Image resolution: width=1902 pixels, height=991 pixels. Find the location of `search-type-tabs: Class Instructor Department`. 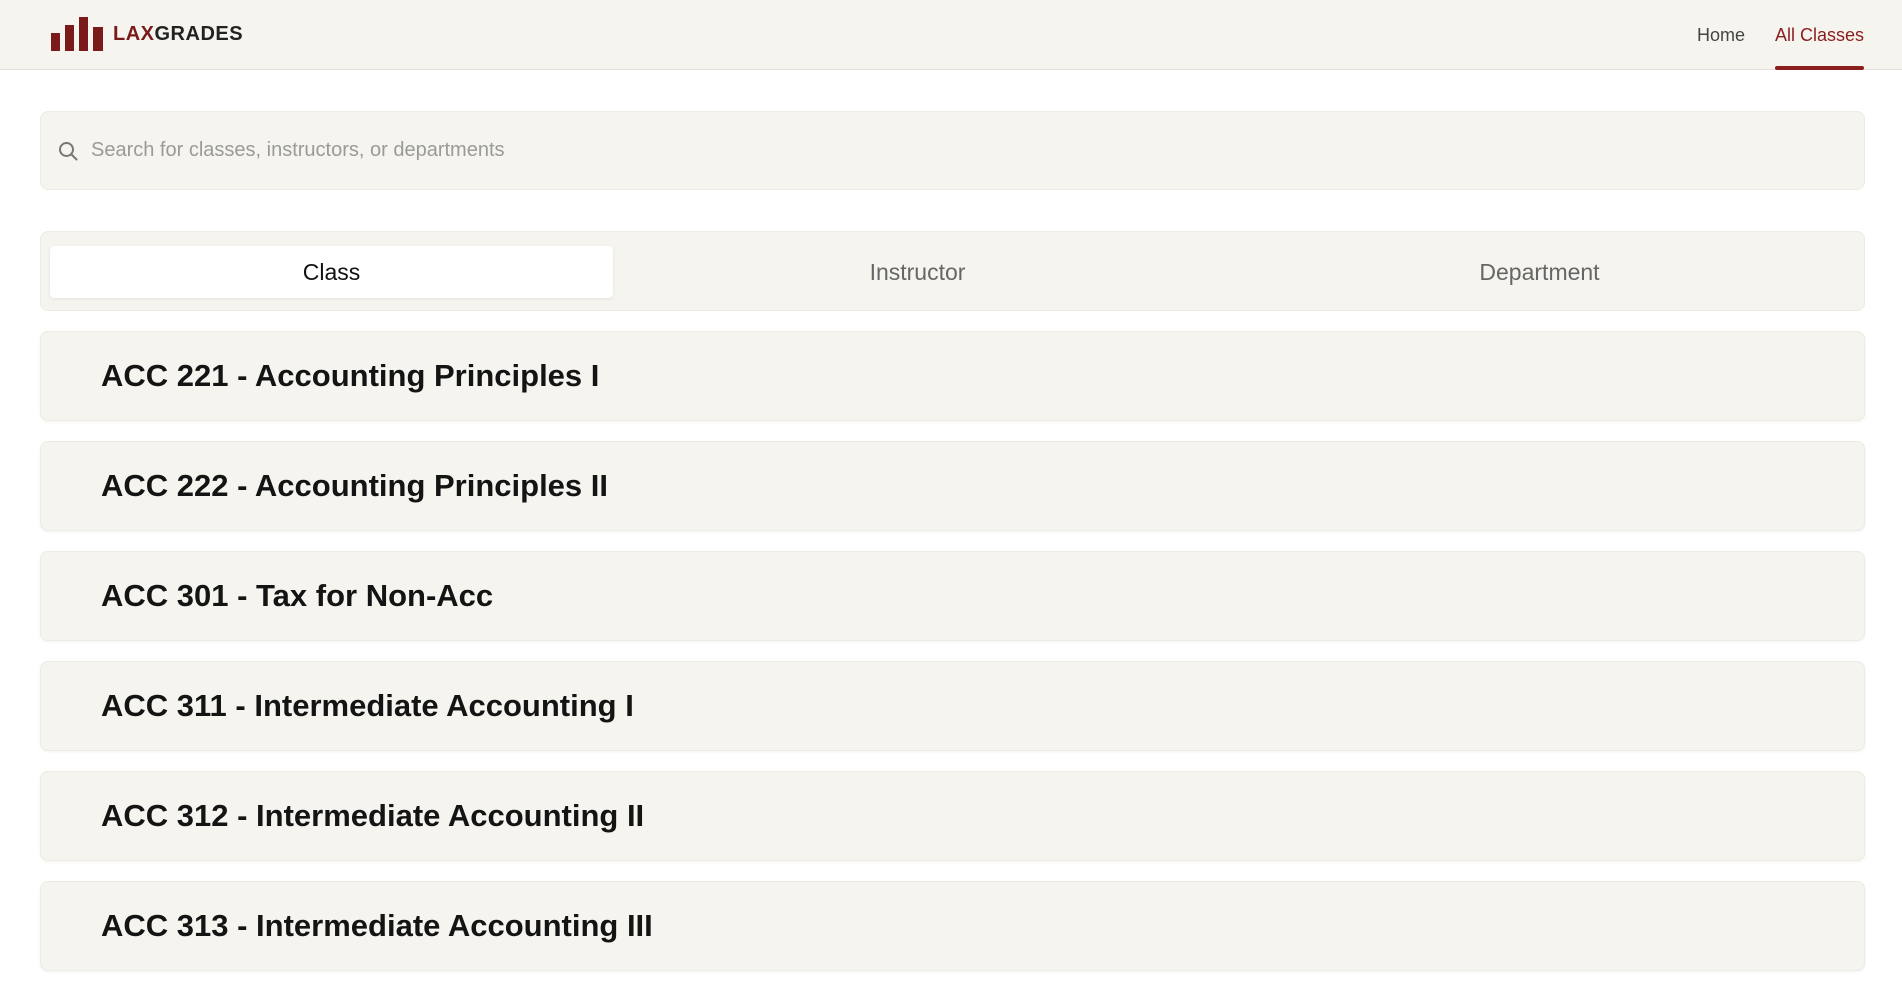

search-type-tabs: Class Instructor Department is located at coordinates (952, 271).